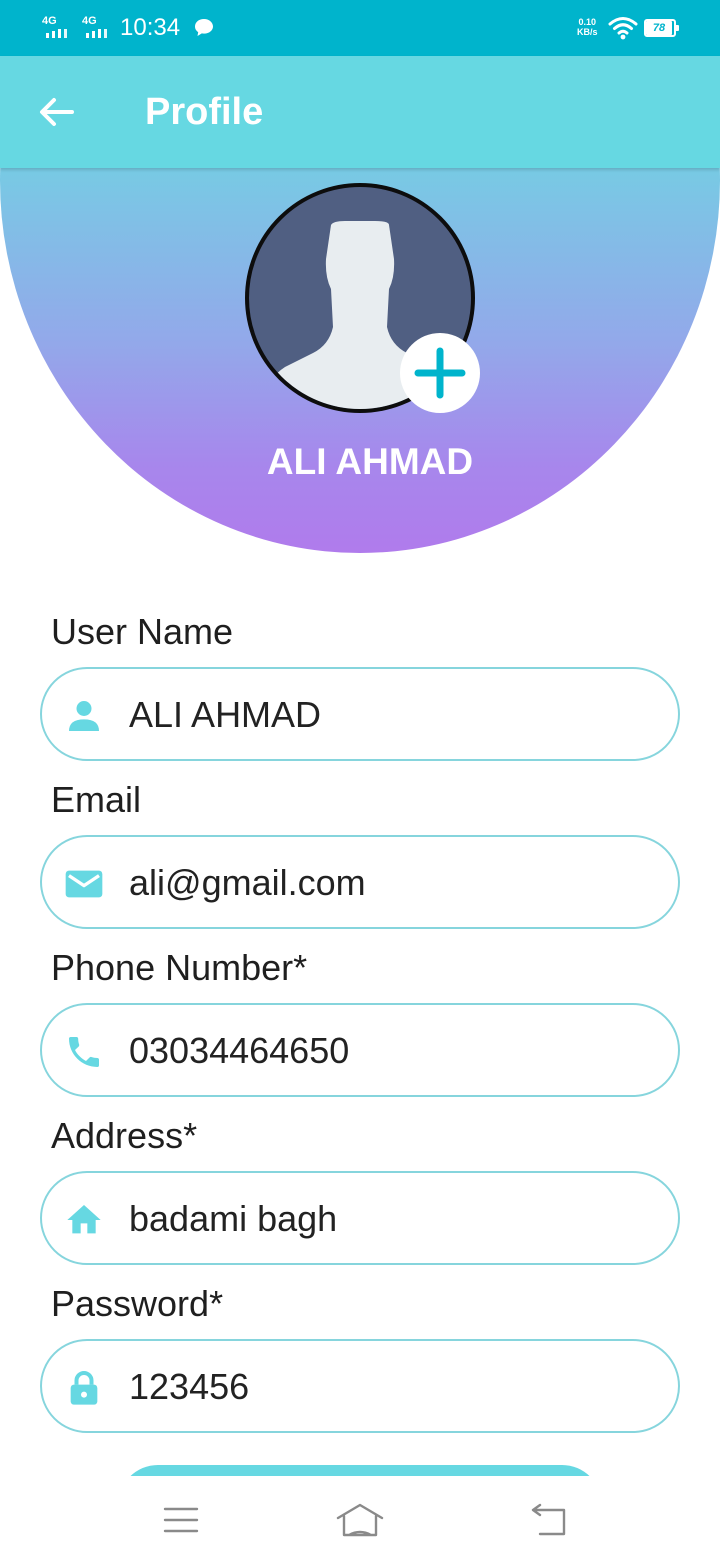  What do you see at coordinates (150, 27) in the screenshot?
I see `status-time: 10:34` at bounding box center [150, 27].